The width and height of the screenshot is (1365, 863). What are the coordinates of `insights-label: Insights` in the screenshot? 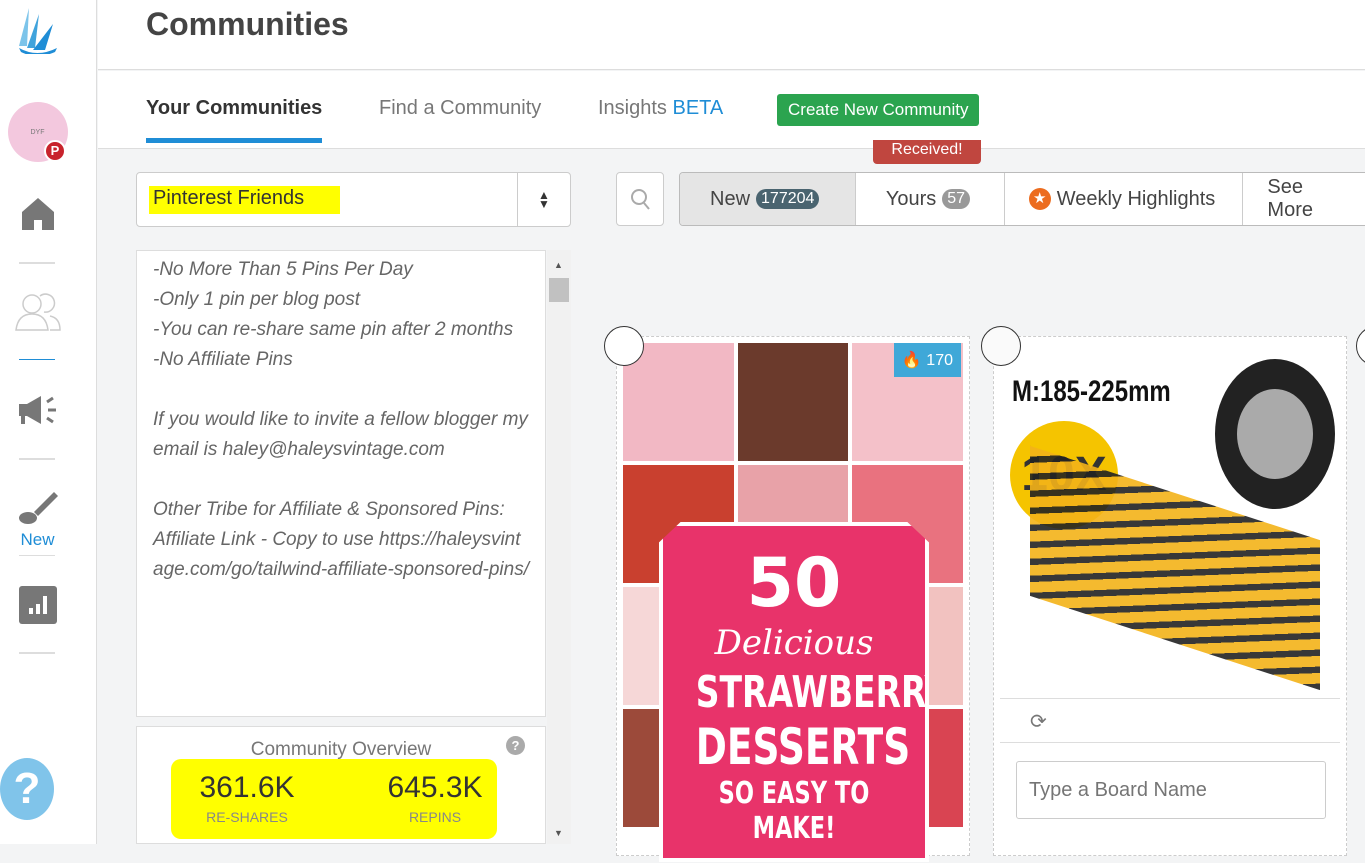 It's located at (632, 108).